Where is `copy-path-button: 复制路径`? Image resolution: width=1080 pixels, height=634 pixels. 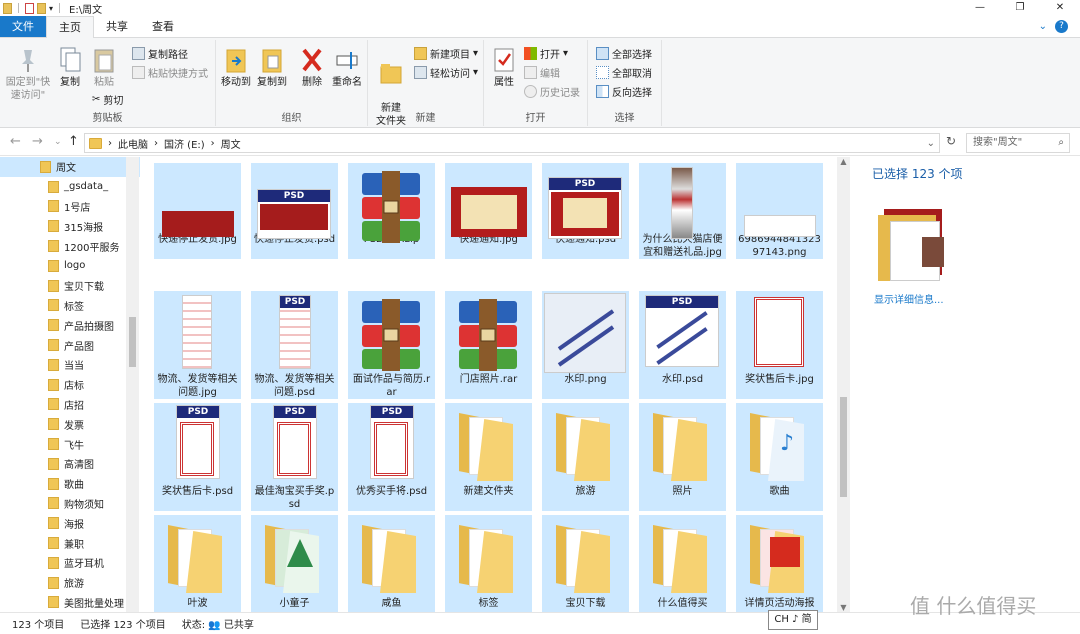 copy-path-button: 复制路径 is located at coordinates (160, 53).